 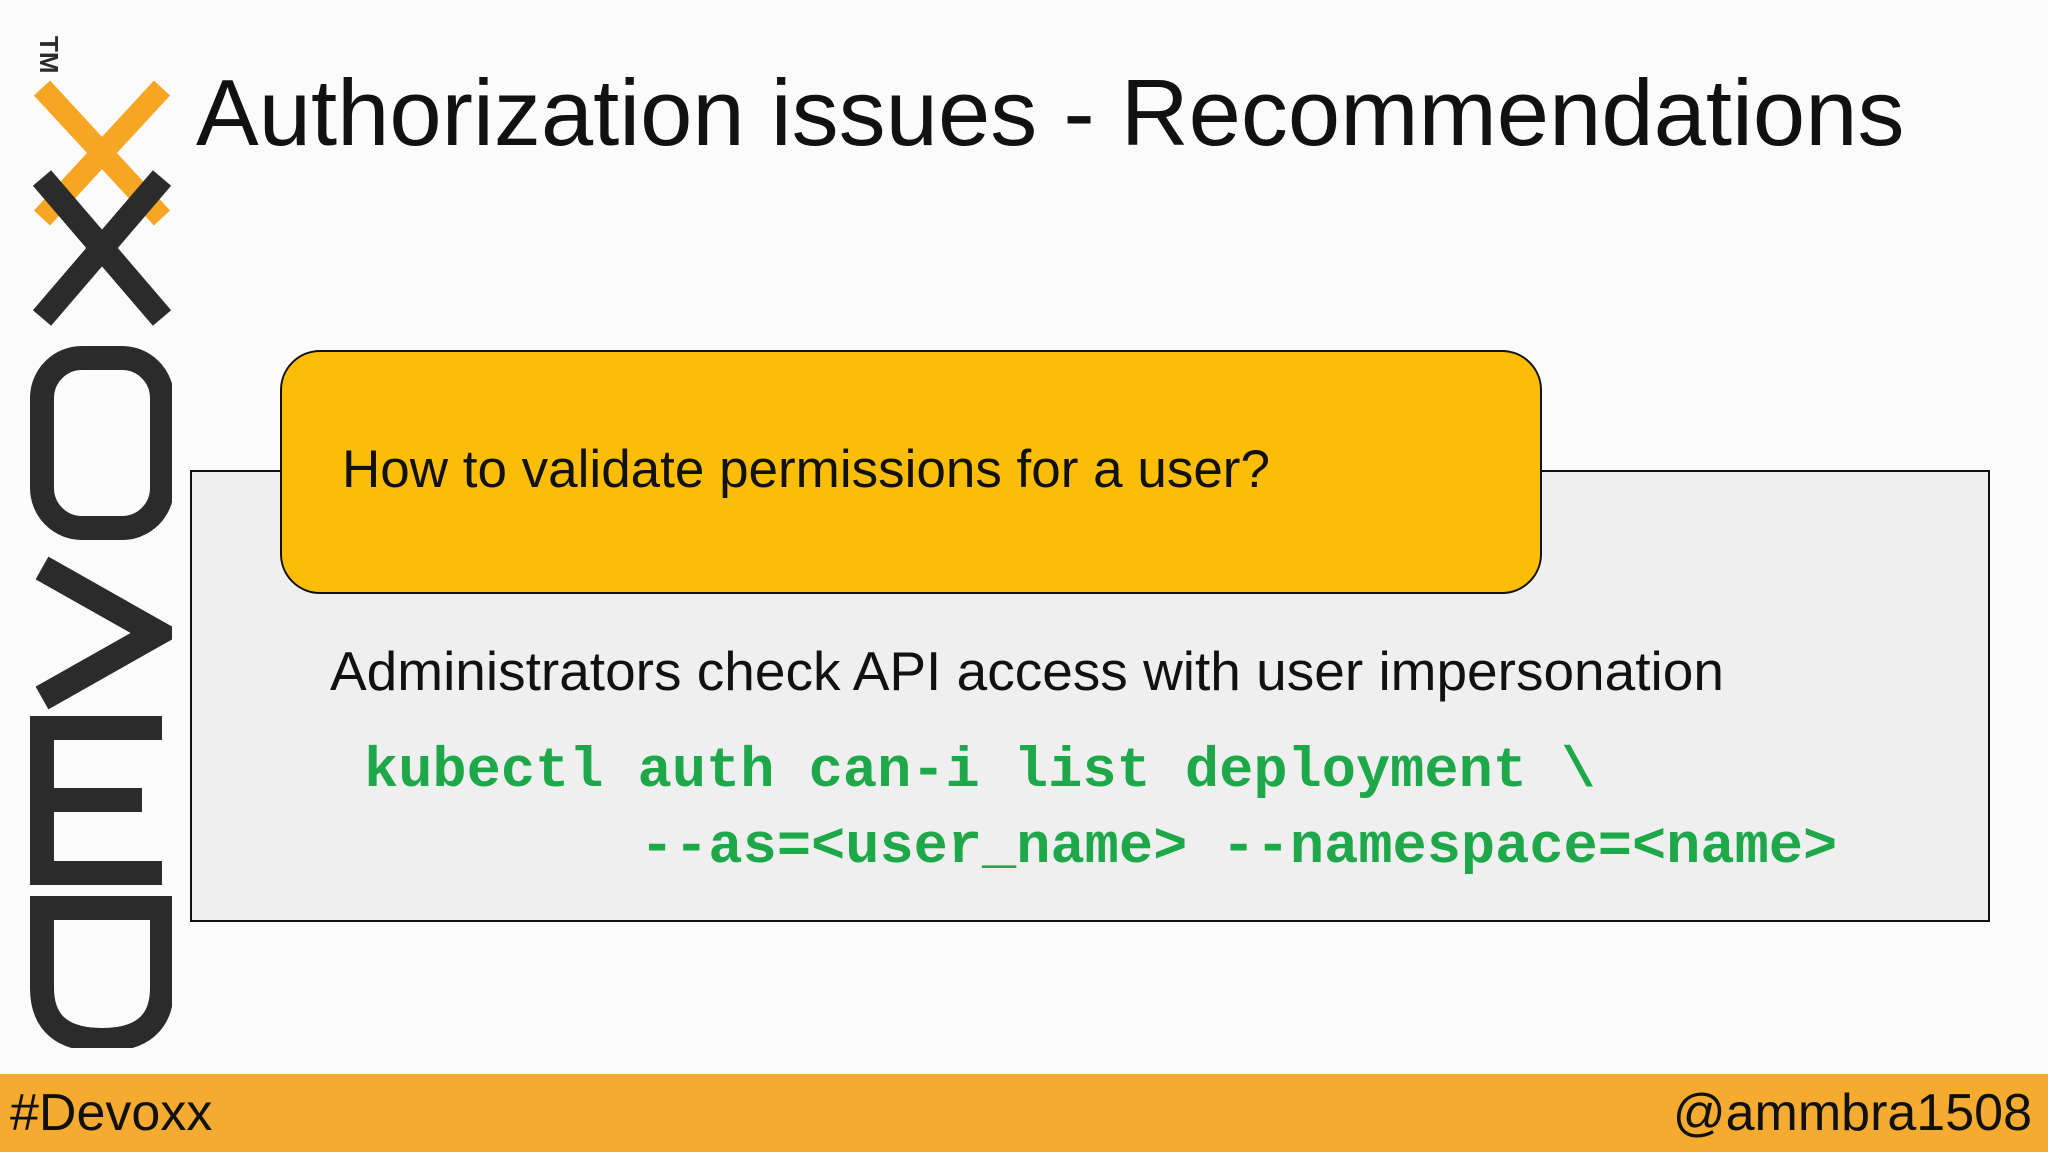 I want to click on slide-title: Authorization issues - Recommendations, so click(x=1050, y=112).